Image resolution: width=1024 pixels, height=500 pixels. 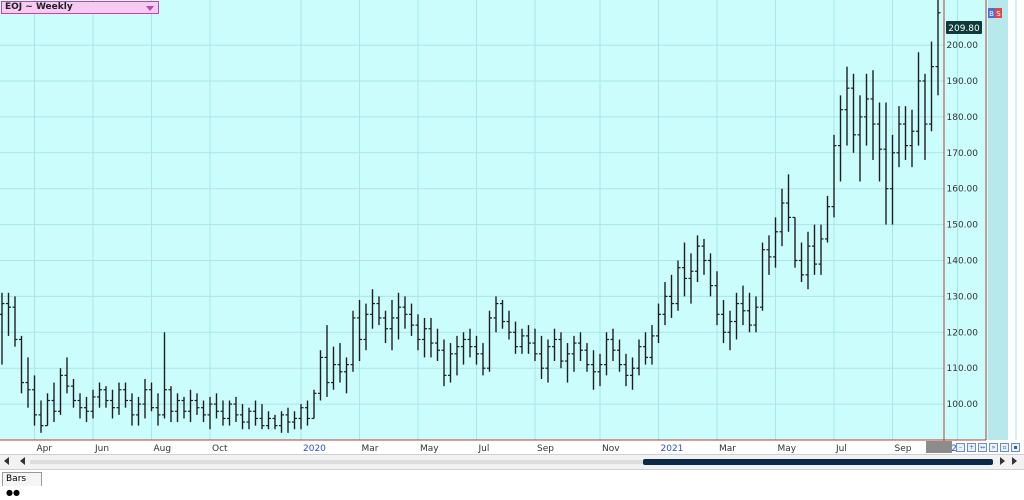 I want to click on future-zone, so click(x=998, y=220).